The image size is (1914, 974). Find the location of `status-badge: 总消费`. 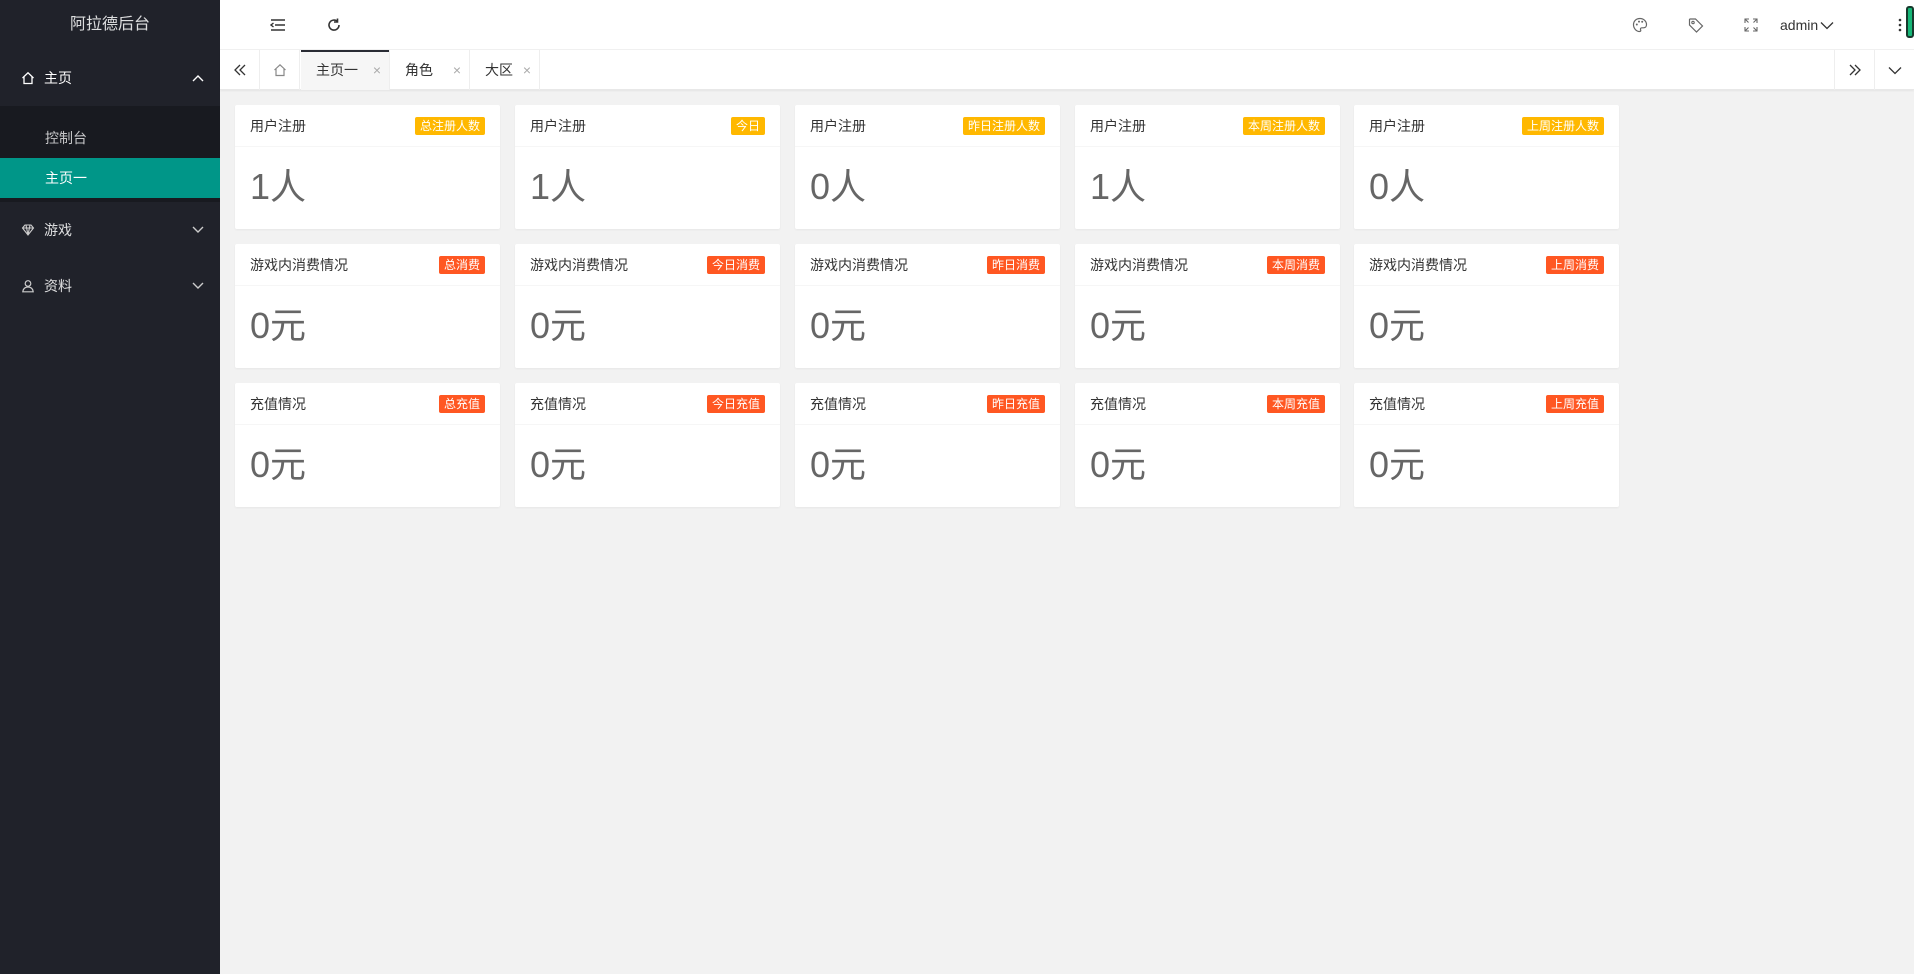

status-badge: 总消费 is located at coordinates (461, 265).